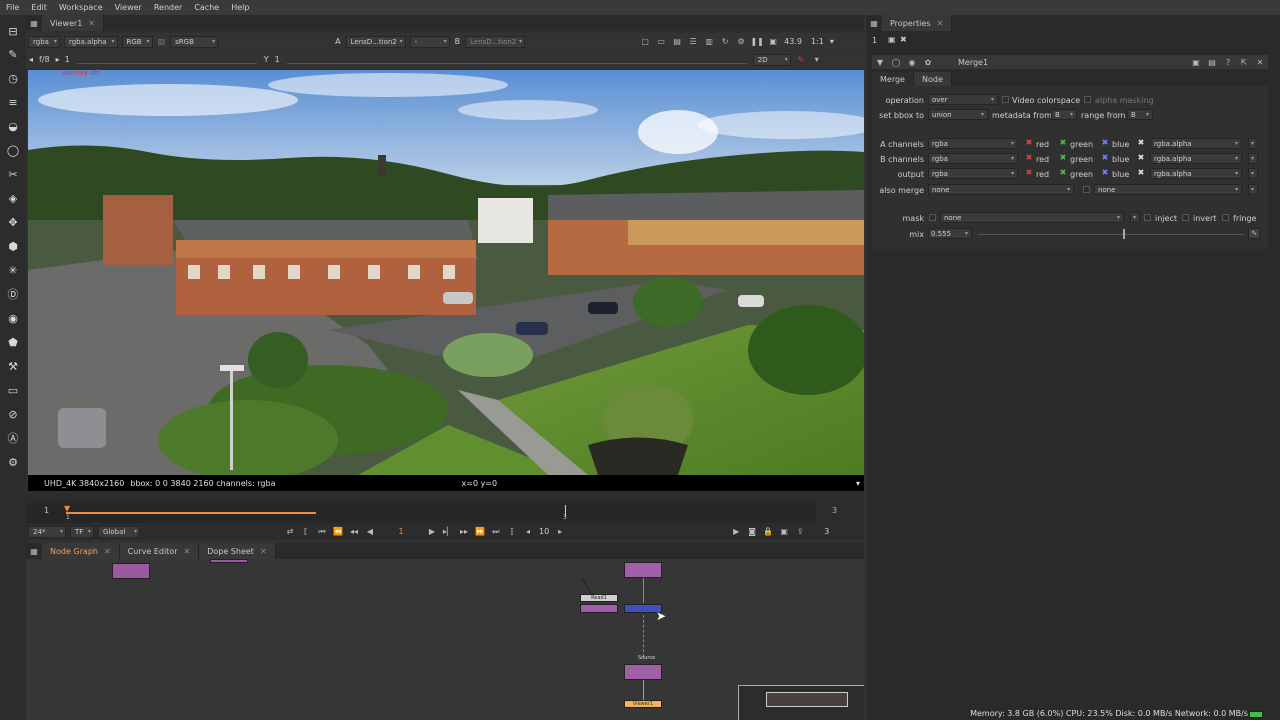 This screenshot has width=1280, height=720. I want to click on current-frame: 1, so click(401, 531).